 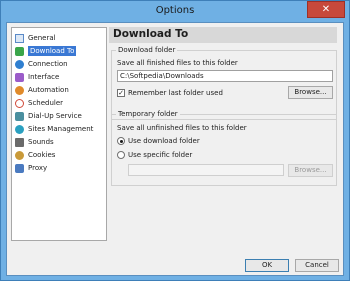 What do you see at coordinates (175, 93) in the screenshot?
I see `remember-last-folder-label: Remember last folder used` at bounding box center [175, 93].